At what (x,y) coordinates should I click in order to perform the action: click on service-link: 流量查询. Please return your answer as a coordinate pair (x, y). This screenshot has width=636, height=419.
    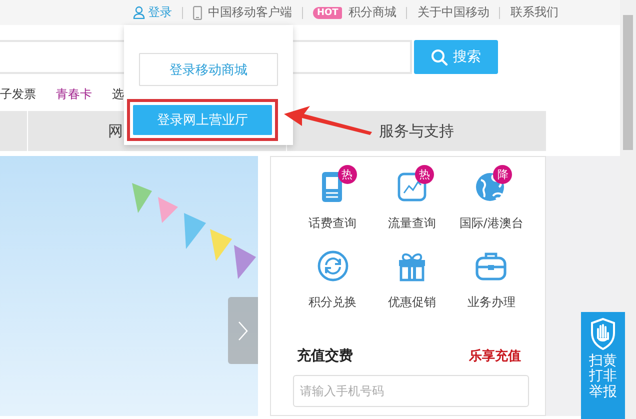
    Looking at the image, I should click on (412, 223).